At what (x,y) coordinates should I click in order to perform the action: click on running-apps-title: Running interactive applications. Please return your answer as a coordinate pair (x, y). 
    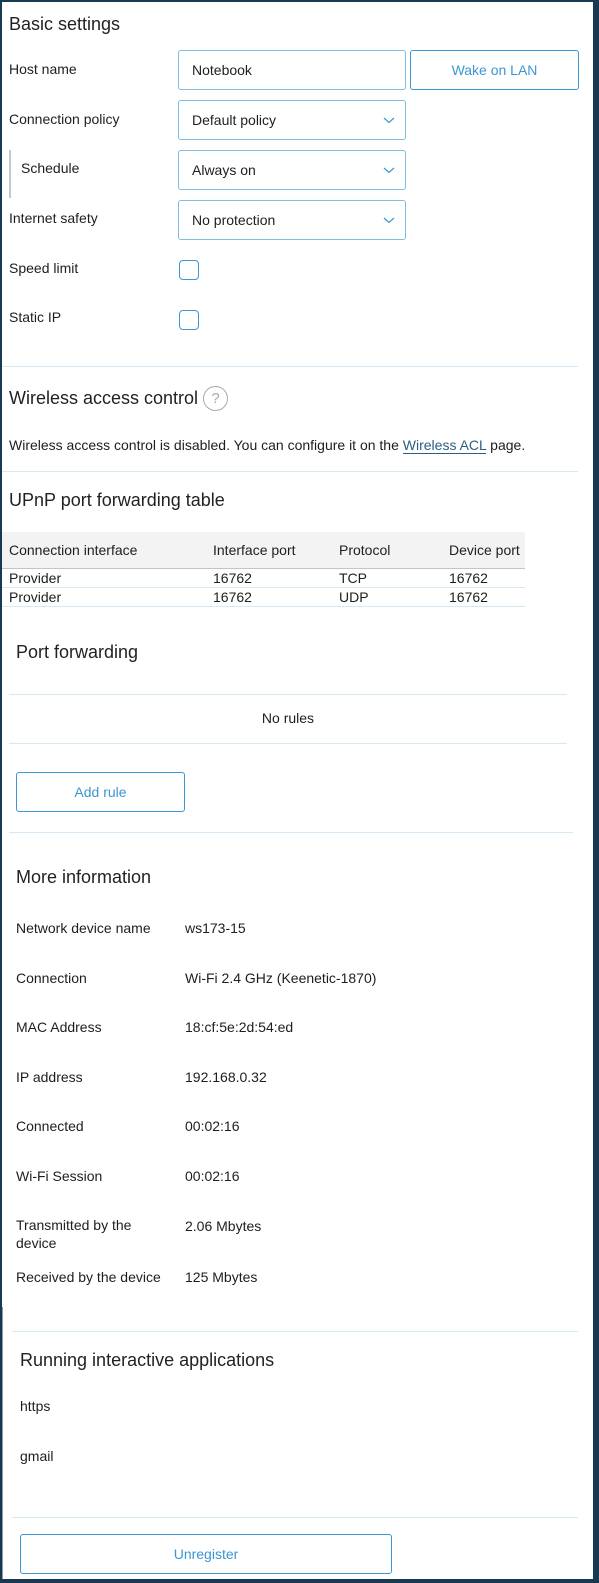
    Looking at the image, I should click on (147, 1360).